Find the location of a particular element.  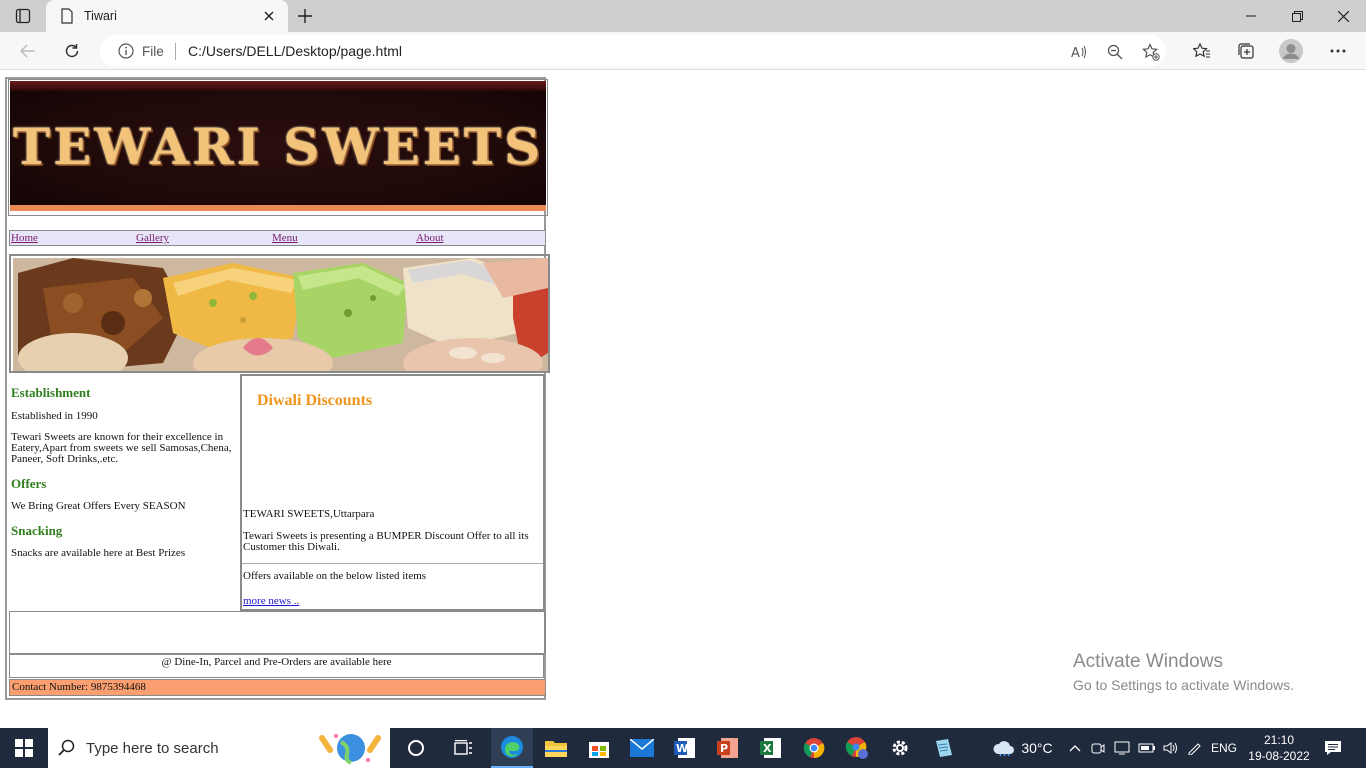

notification-icon is located at coordinates (1333, 748).